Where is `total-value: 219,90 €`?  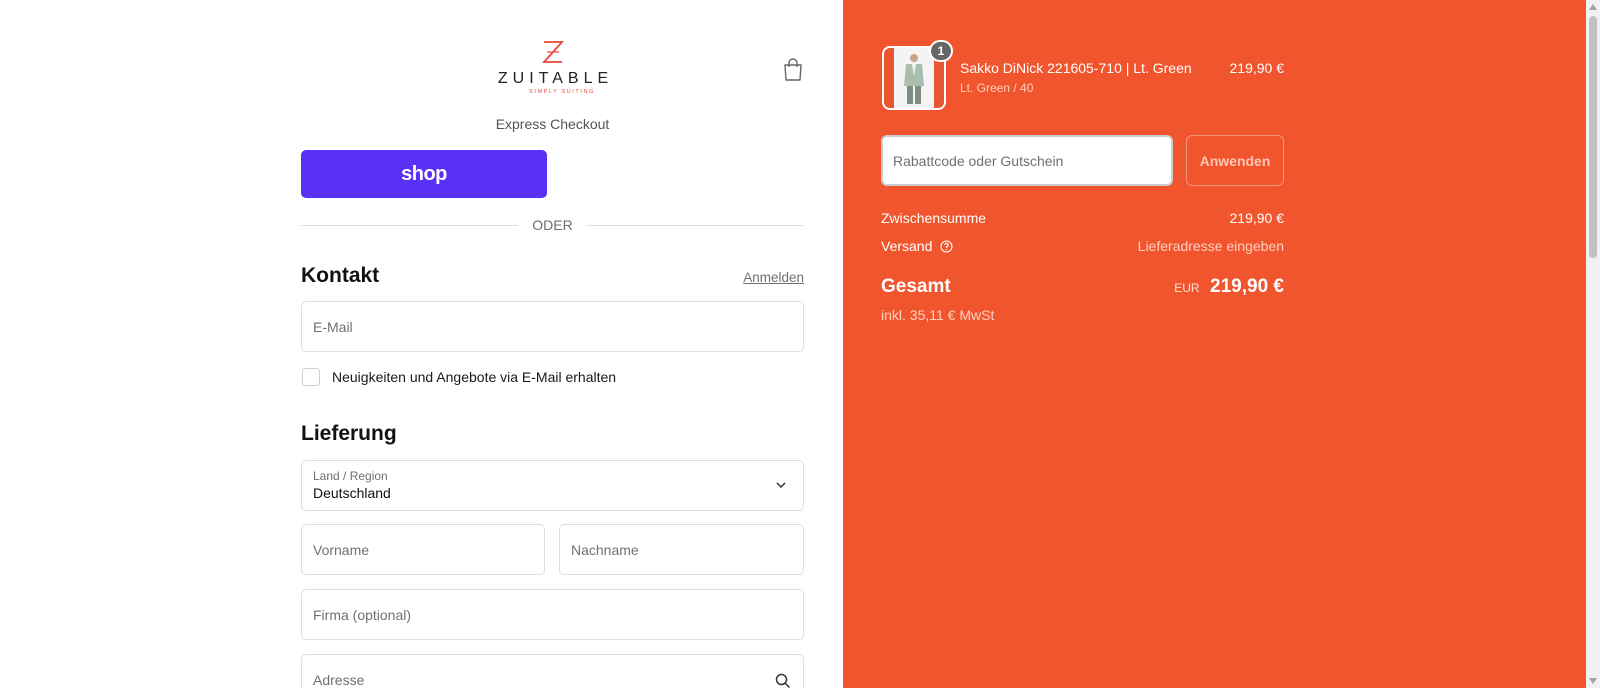
total-value: 219,90 € is located at coordinates (1247, 286).